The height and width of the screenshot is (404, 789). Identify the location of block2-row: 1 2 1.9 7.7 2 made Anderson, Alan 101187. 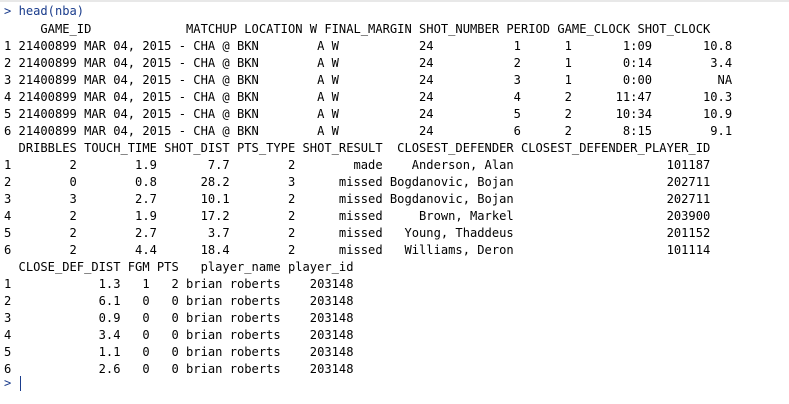
(357, 165).